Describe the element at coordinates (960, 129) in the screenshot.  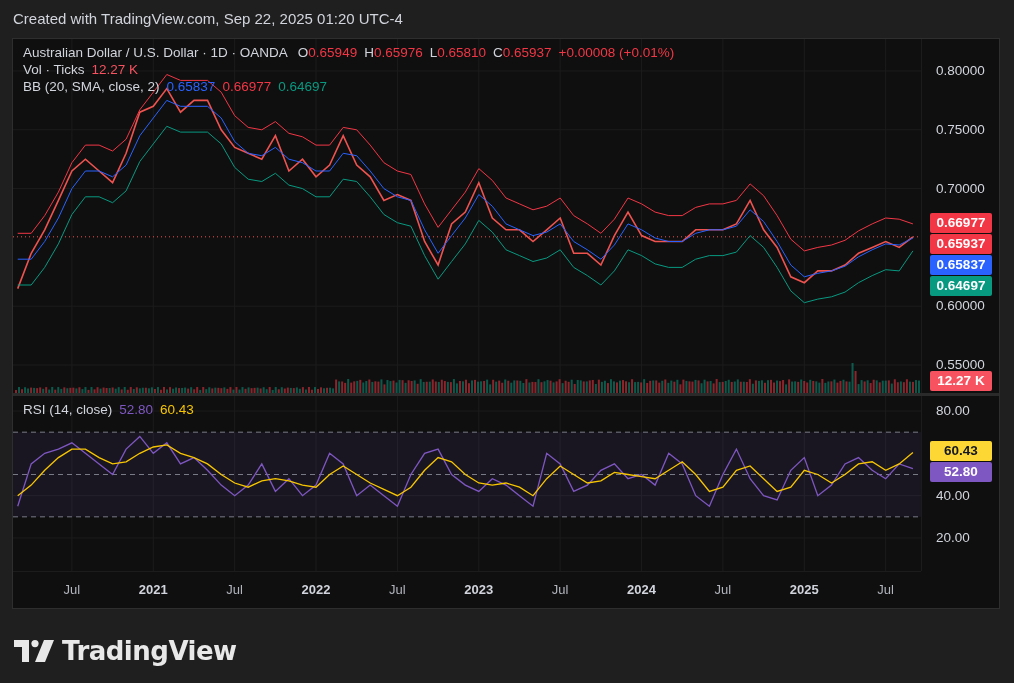
I see `price-tick: 0.75000` at that location.